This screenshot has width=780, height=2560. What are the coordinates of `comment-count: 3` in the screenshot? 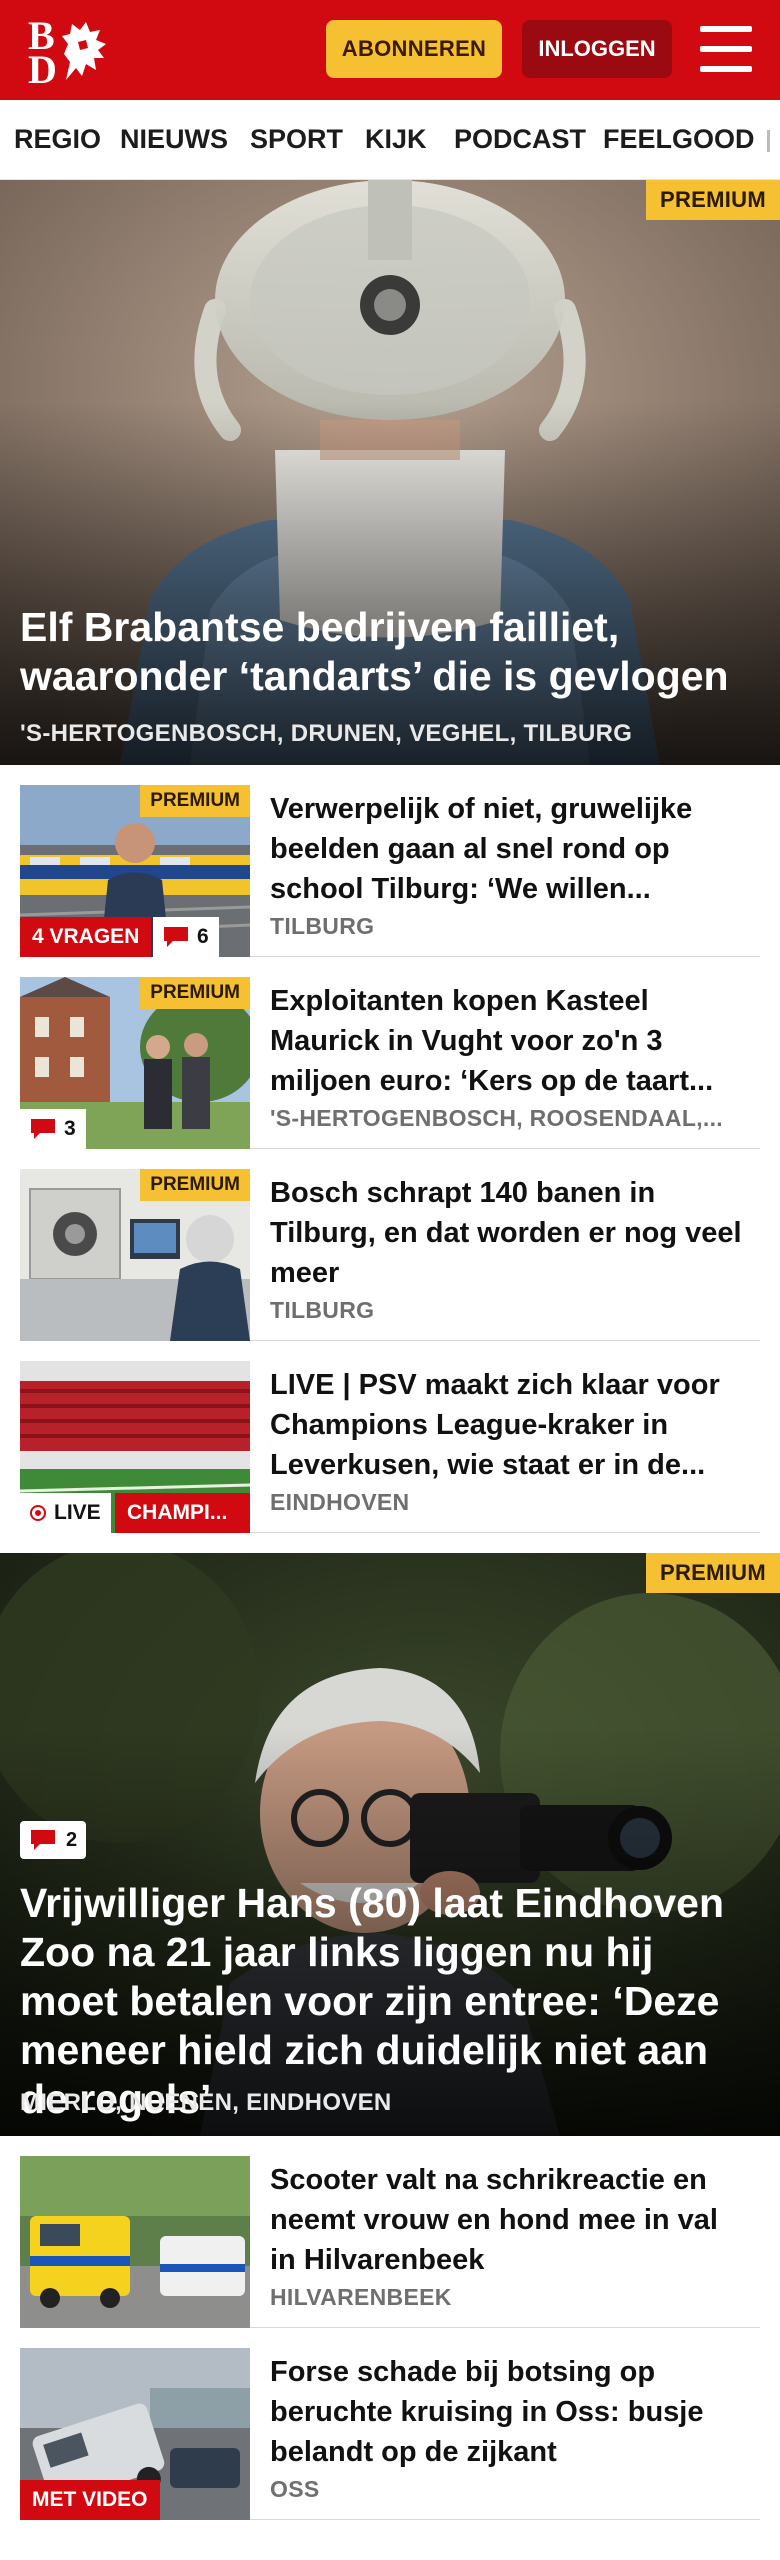 It's located at (70, 1128).